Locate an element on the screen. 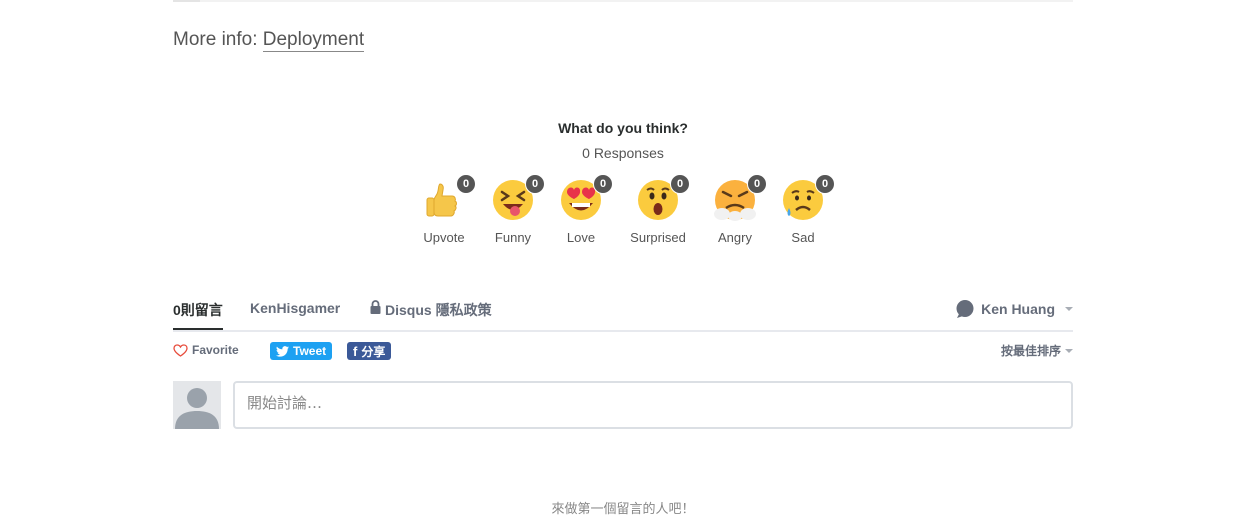 The width and height of the screenshot is (1245, 524). facebook-f-icon: f is located at coordinates (355, 351).